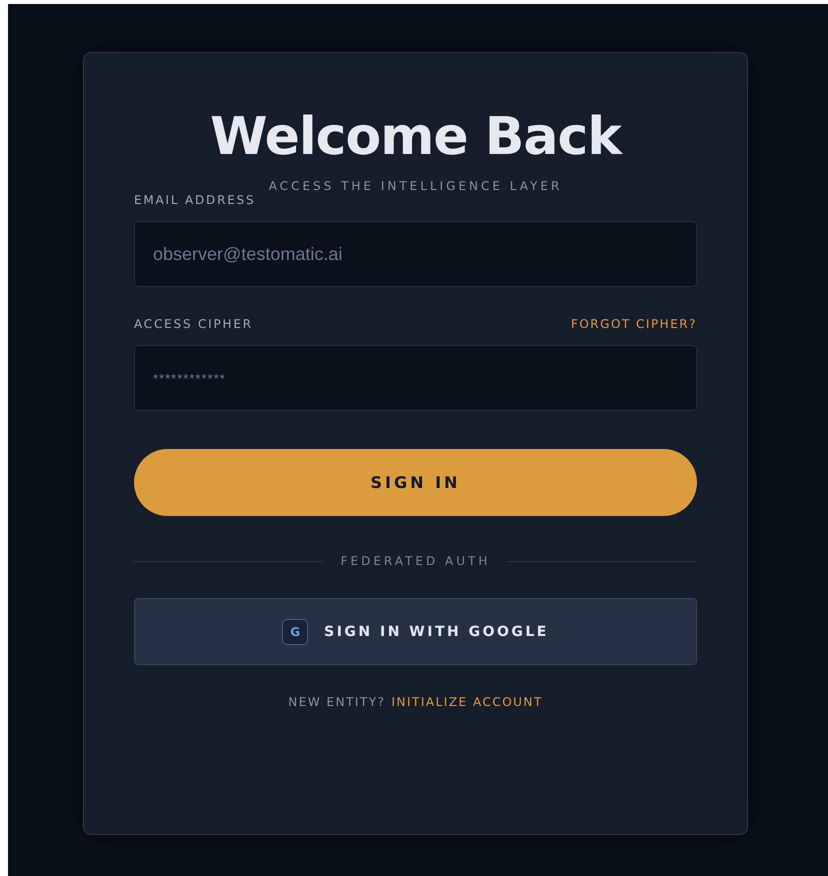 This screenshot has width=828, height=876. Describe the element at coordinates (193, 324) in the screenshot. I see `field-label: ACCESS CIPHER` at that location.